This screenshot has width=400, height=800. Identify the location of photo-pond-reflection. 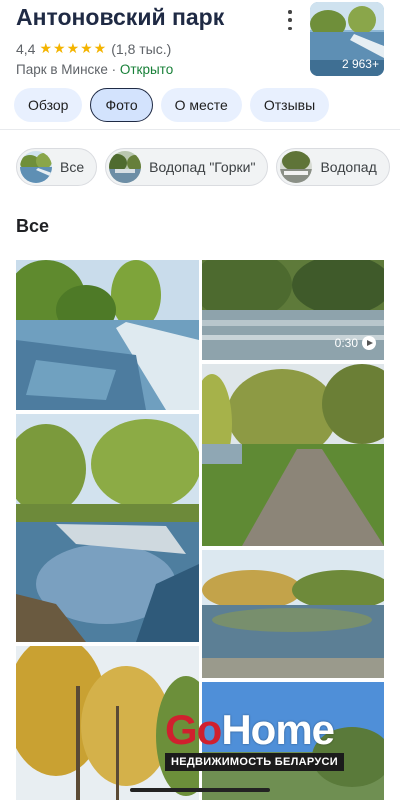
(293, 614).